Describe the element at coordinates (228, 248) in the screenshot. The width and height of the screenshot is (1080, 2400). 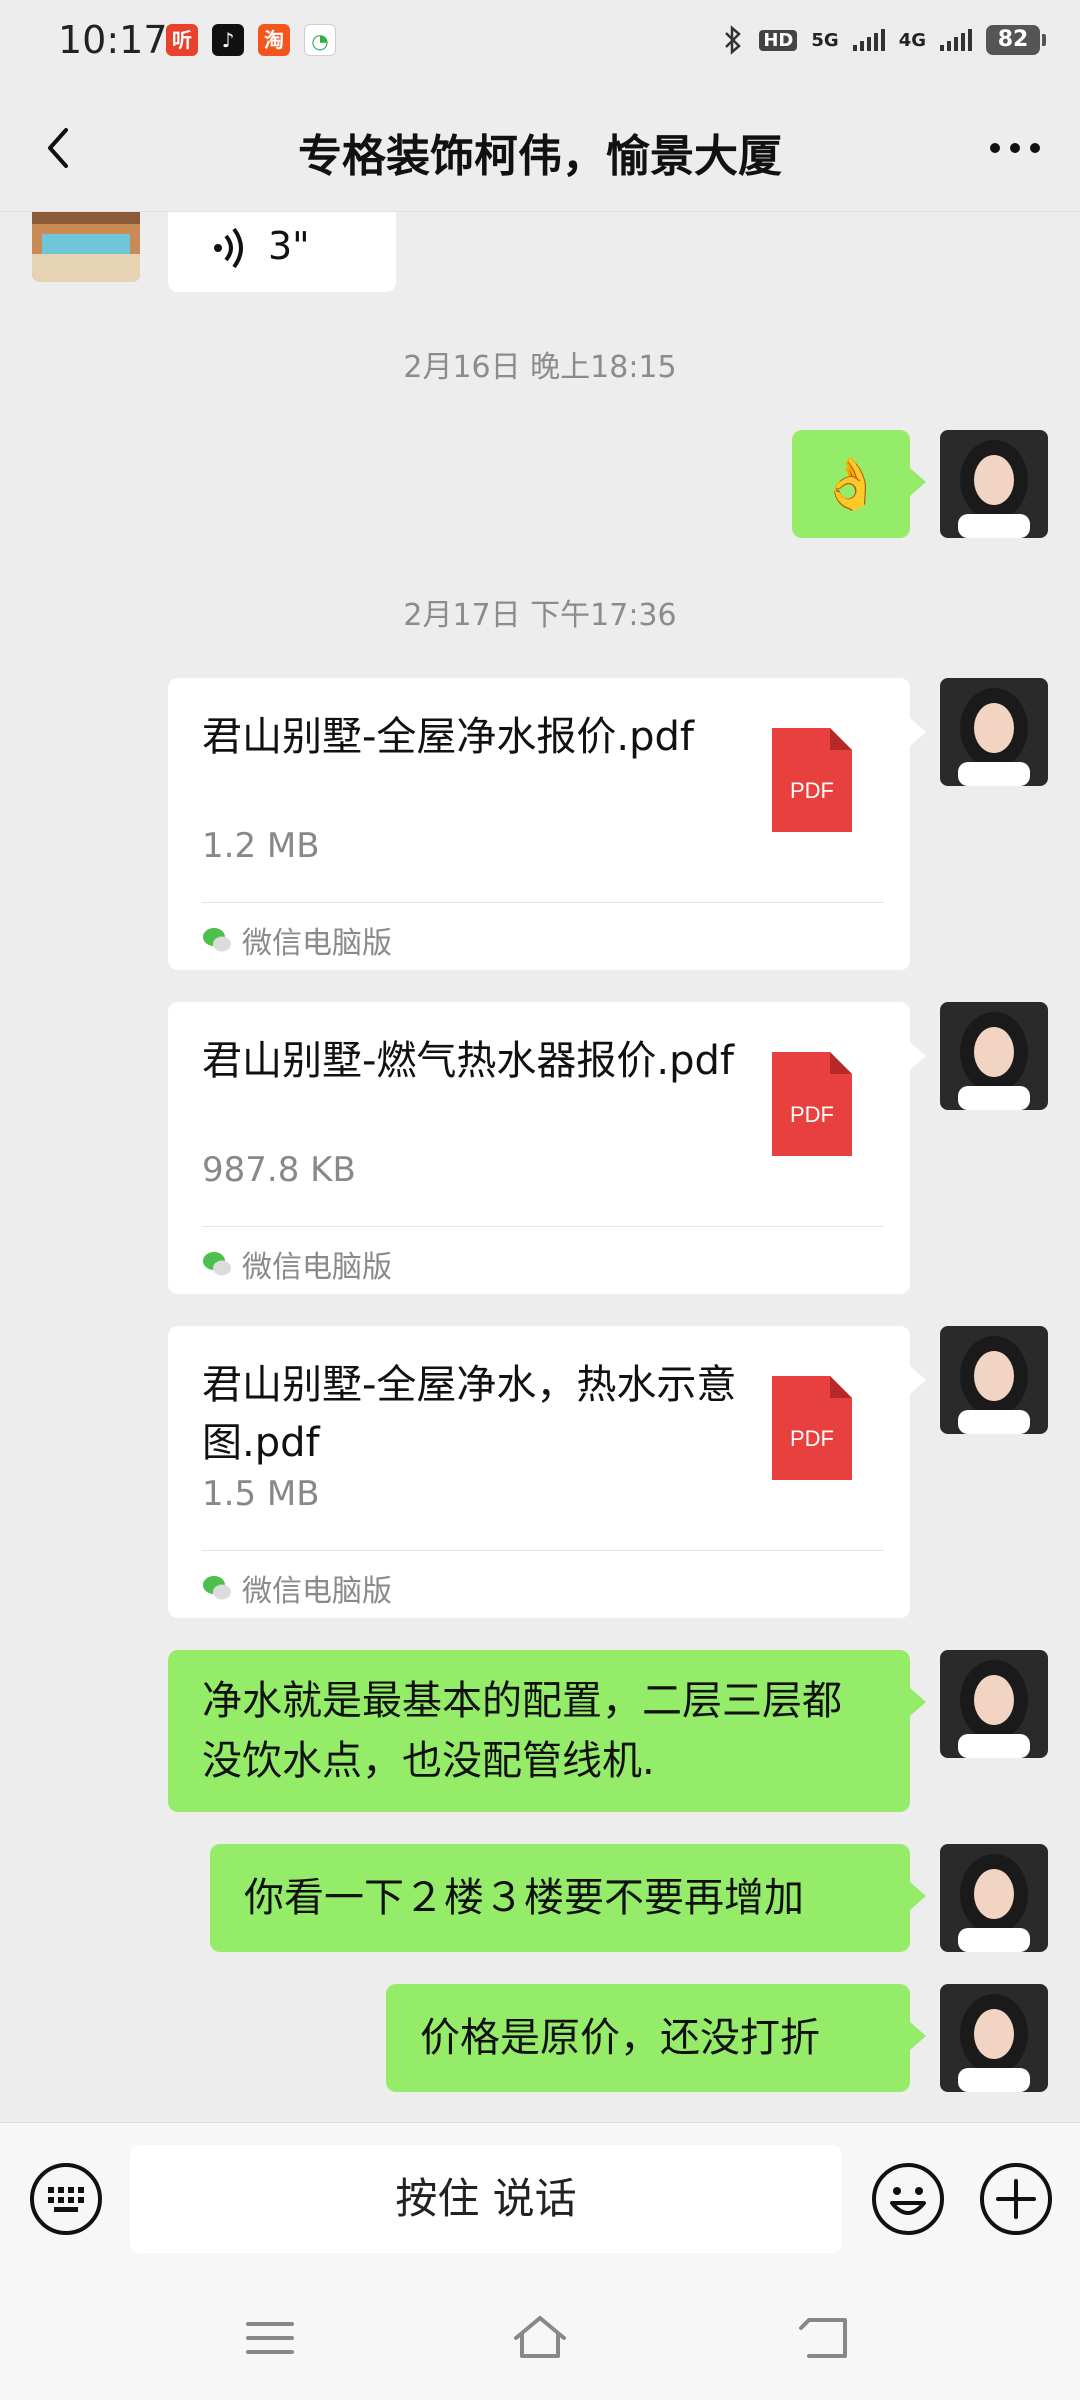
I see `voice-wave-icon` at that location.